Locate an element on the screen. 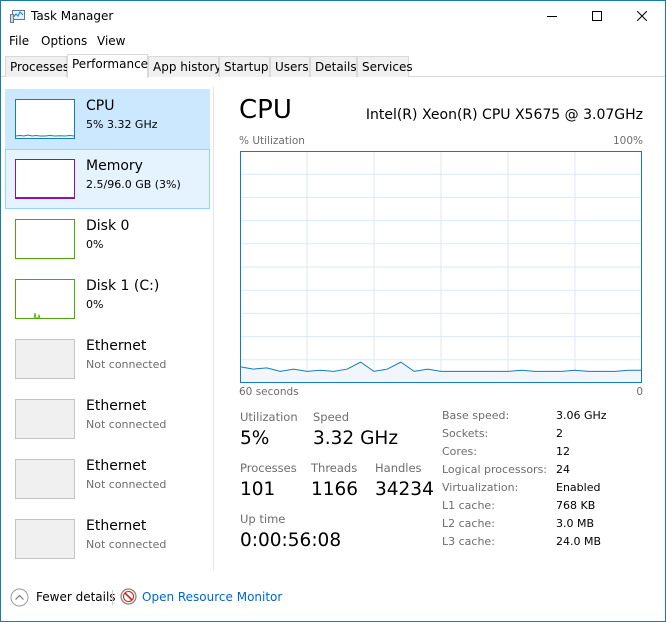 This screenshot has height=622, width=666. window-title: Task Manager is located at coordinates (72, 16).